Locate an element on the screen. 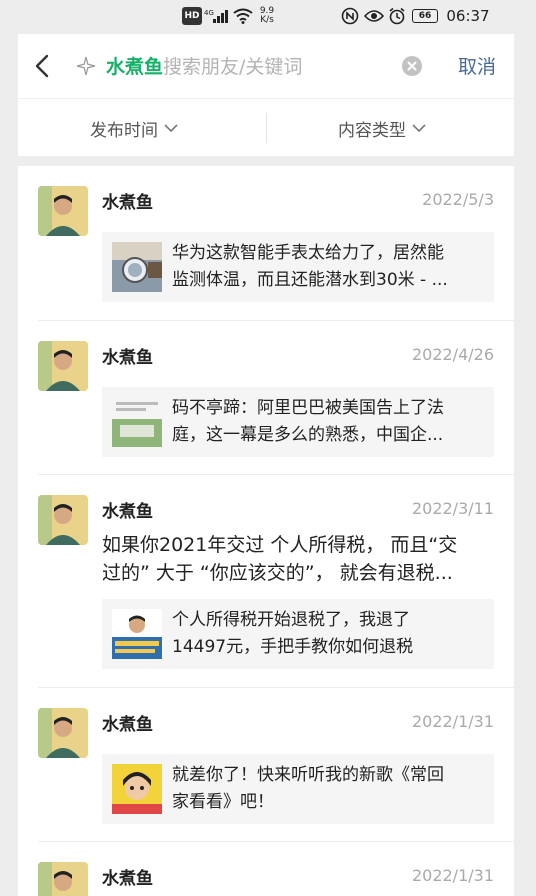  speed-unit: K/s is located at coordinates (267, 20).